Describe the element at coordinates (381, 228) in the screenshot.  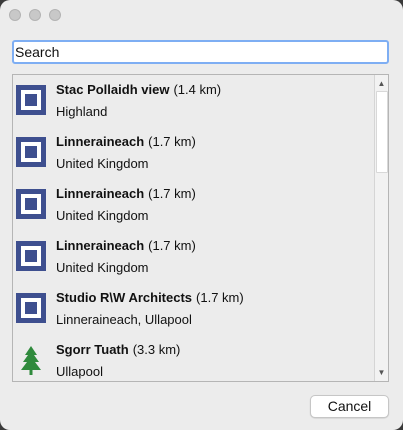
I see `results-scrollbar: ▲ ▼` at that location.